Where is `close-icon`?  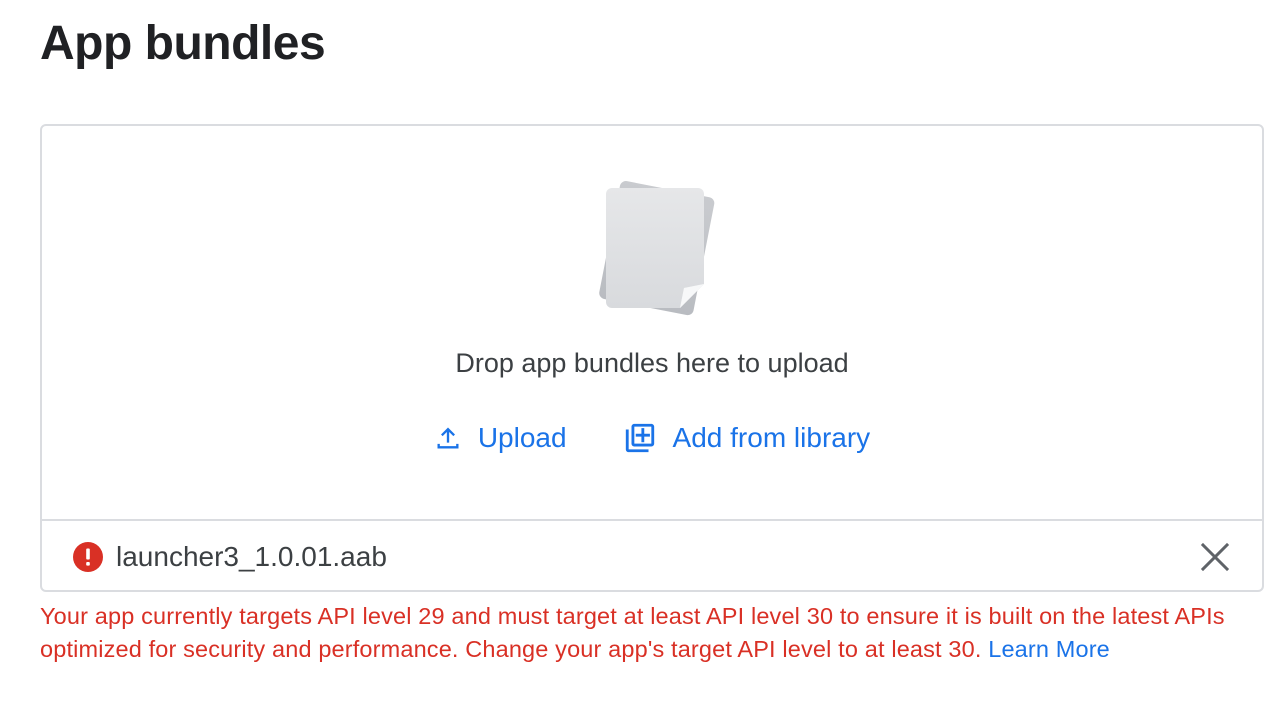 close-icon is located at coordinates (1215, 557).